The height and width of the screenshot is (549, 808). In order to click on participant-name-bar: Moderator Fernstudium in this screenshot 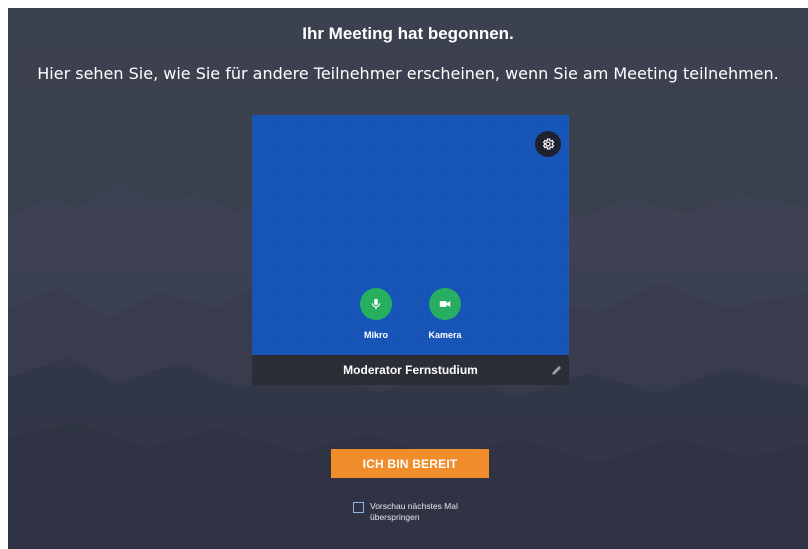, I will do `click(410, 370)`.